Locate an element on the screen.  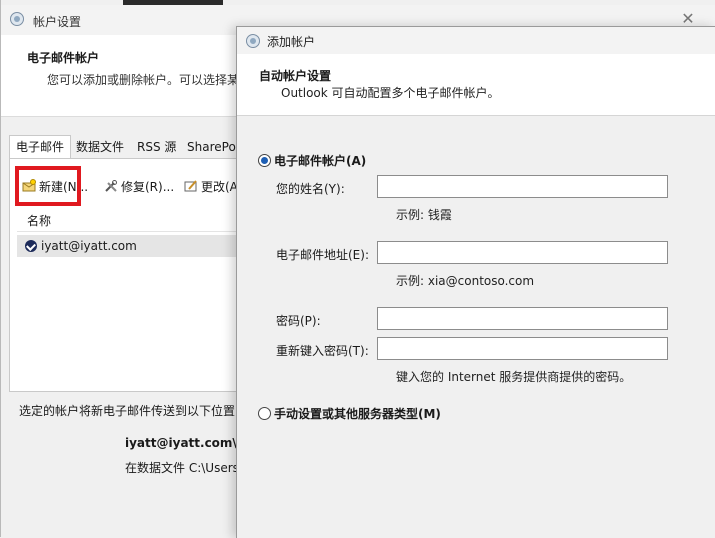
tab-data-files: 数据文件 is located at coordinates (100, 147).